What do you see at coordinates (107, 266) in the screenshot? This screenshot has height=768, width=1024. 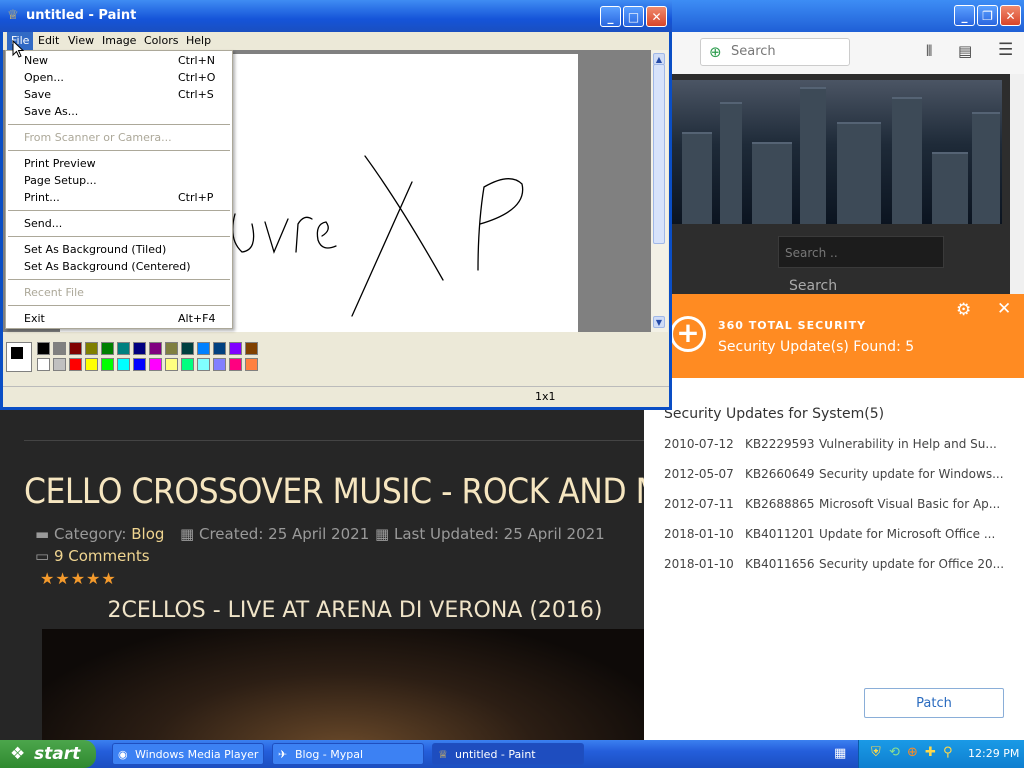 I see `menu-item-bg-centered: Set As Background (Centered)` at bounding box center [107, 266].